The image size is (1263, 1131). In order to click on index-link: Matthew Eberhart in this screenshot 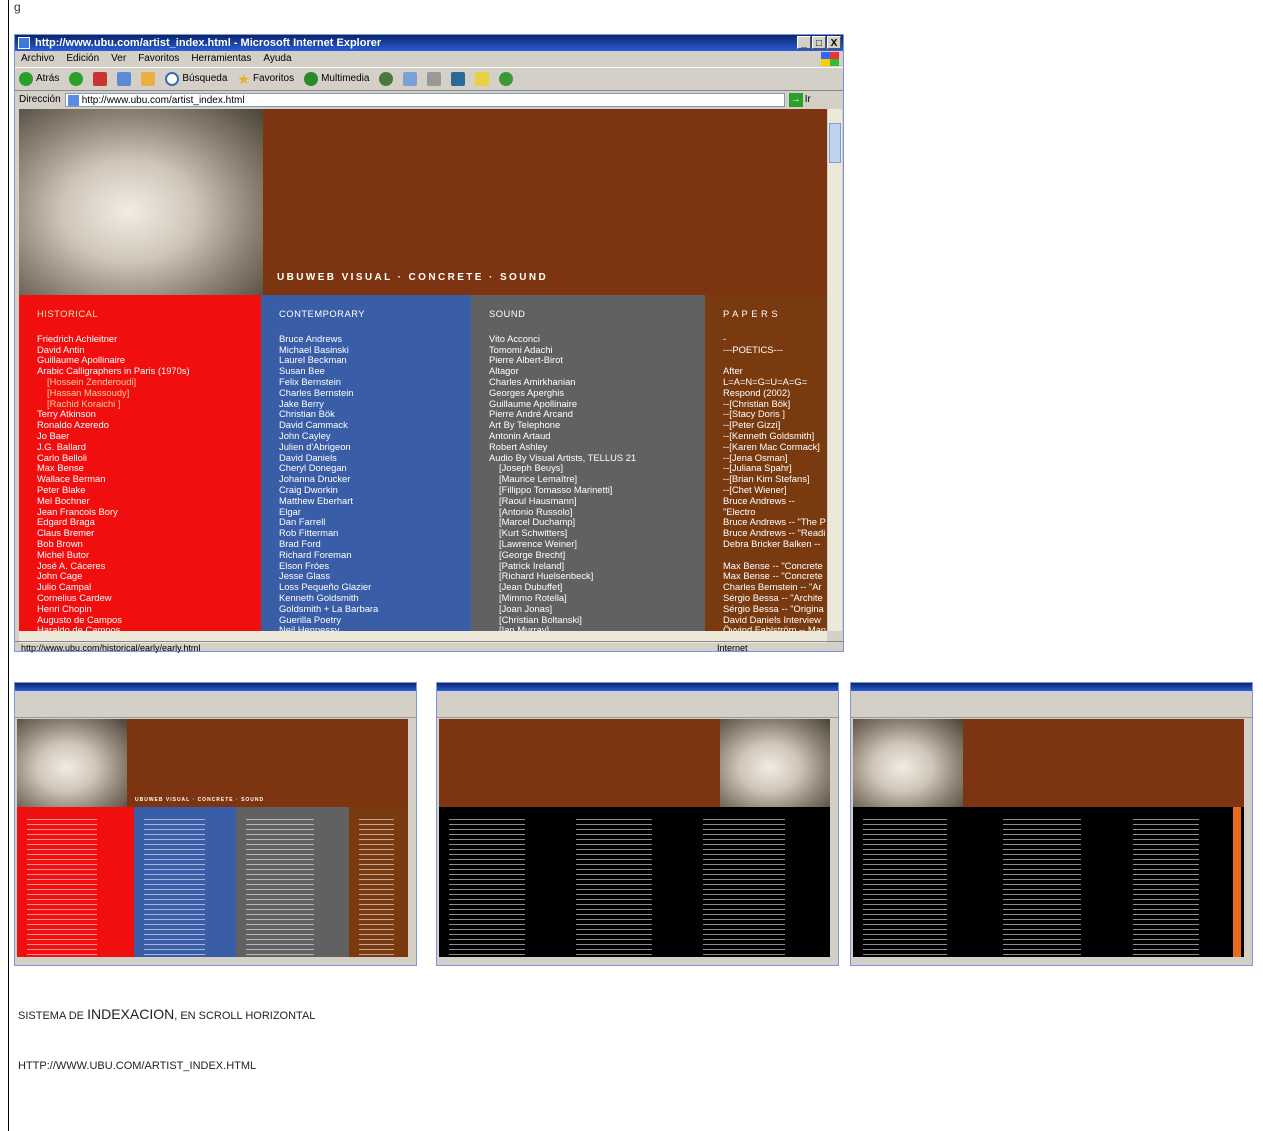, I will do `click(375, 501)`.